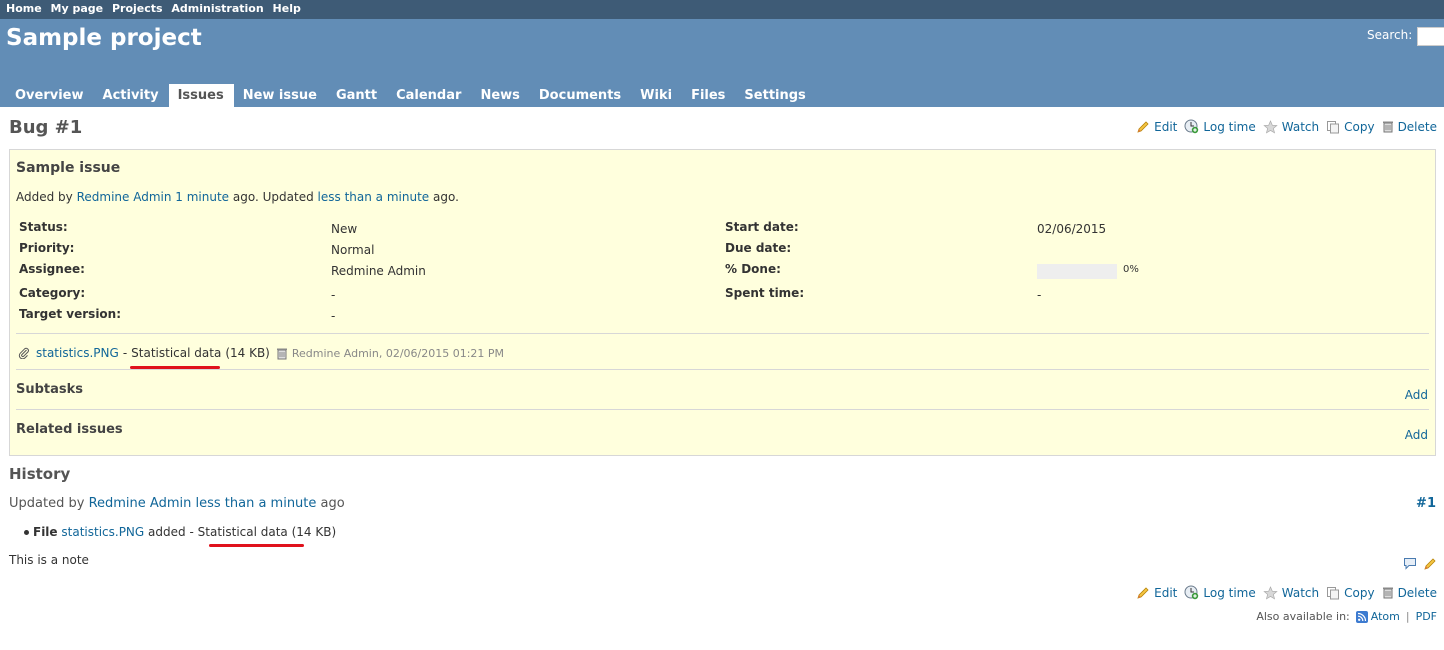  I want to click on history-title: History, so click(40, 474).